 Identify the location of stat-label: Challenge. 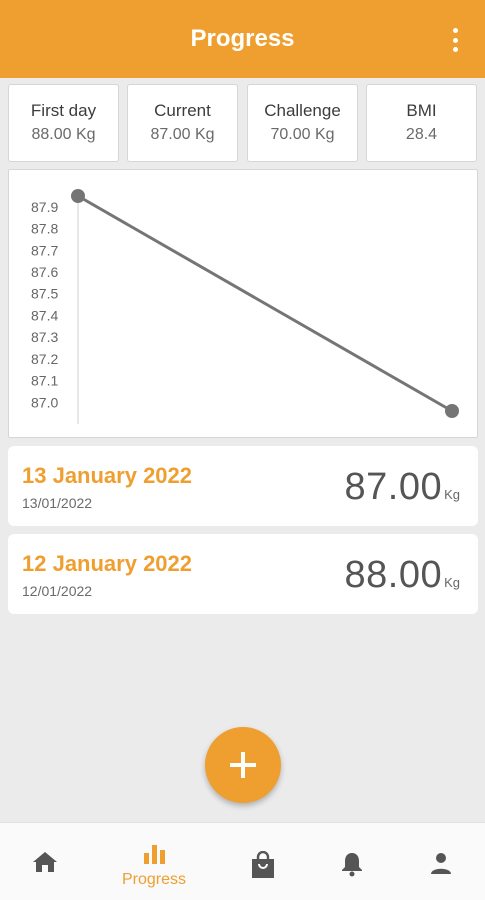
(302, 110).